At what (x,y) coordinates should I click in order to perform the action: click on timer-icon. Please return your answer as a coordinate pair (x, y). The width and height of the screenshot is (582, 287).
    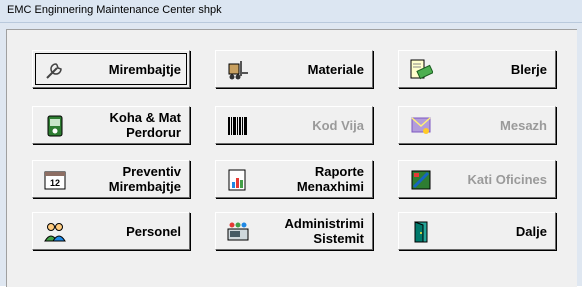
    Looking at the image, I should click on (55, 126).